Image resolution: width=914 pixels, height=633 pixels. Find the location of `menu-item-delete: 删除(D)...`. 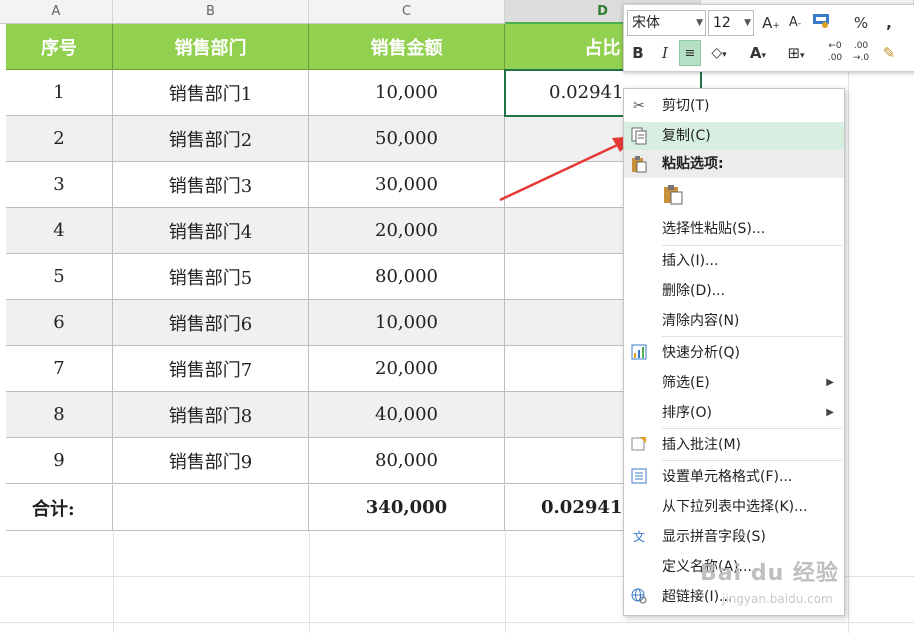

menu-item-delete: 删除(D)... is located at coordinates (734, 291).